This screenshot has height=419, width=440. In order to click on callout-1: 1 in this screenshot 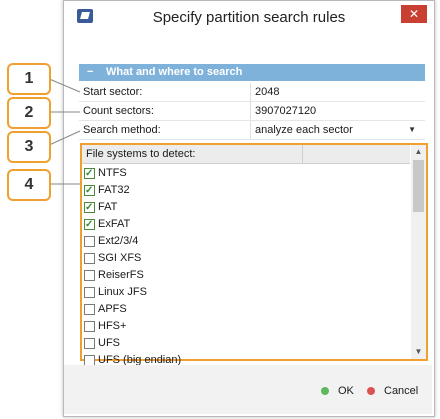, I will do `click(29, 79)`.